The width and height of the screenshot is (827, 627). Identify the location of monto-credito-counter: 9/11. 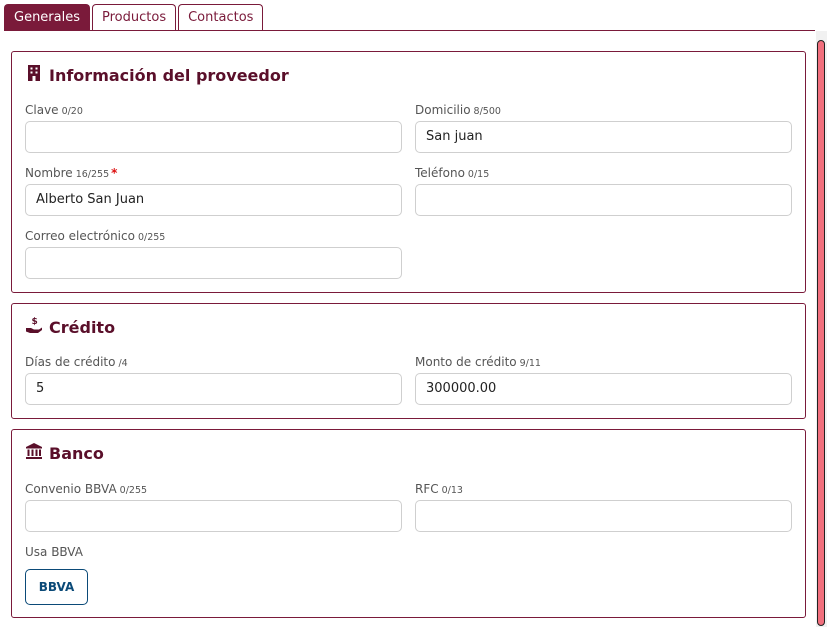
(530, 363).